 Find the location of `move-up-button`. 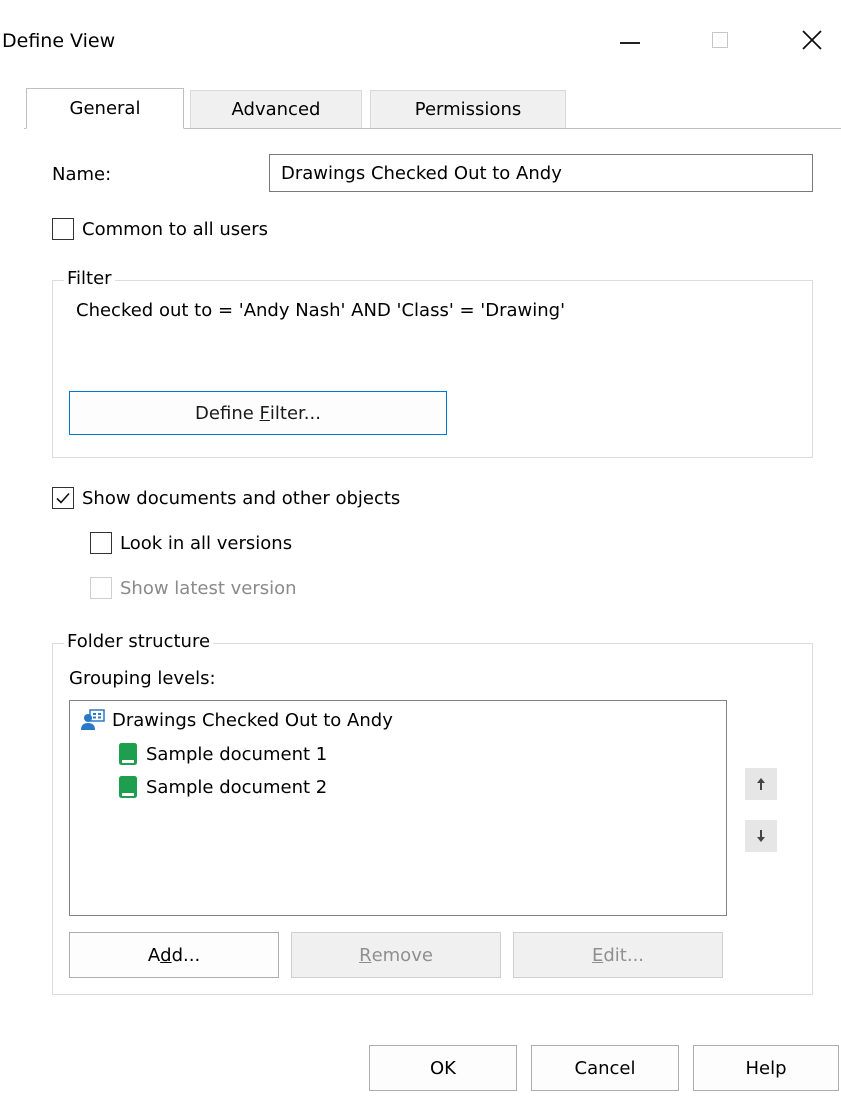

move-up-button is located at coordinates (761, 784).